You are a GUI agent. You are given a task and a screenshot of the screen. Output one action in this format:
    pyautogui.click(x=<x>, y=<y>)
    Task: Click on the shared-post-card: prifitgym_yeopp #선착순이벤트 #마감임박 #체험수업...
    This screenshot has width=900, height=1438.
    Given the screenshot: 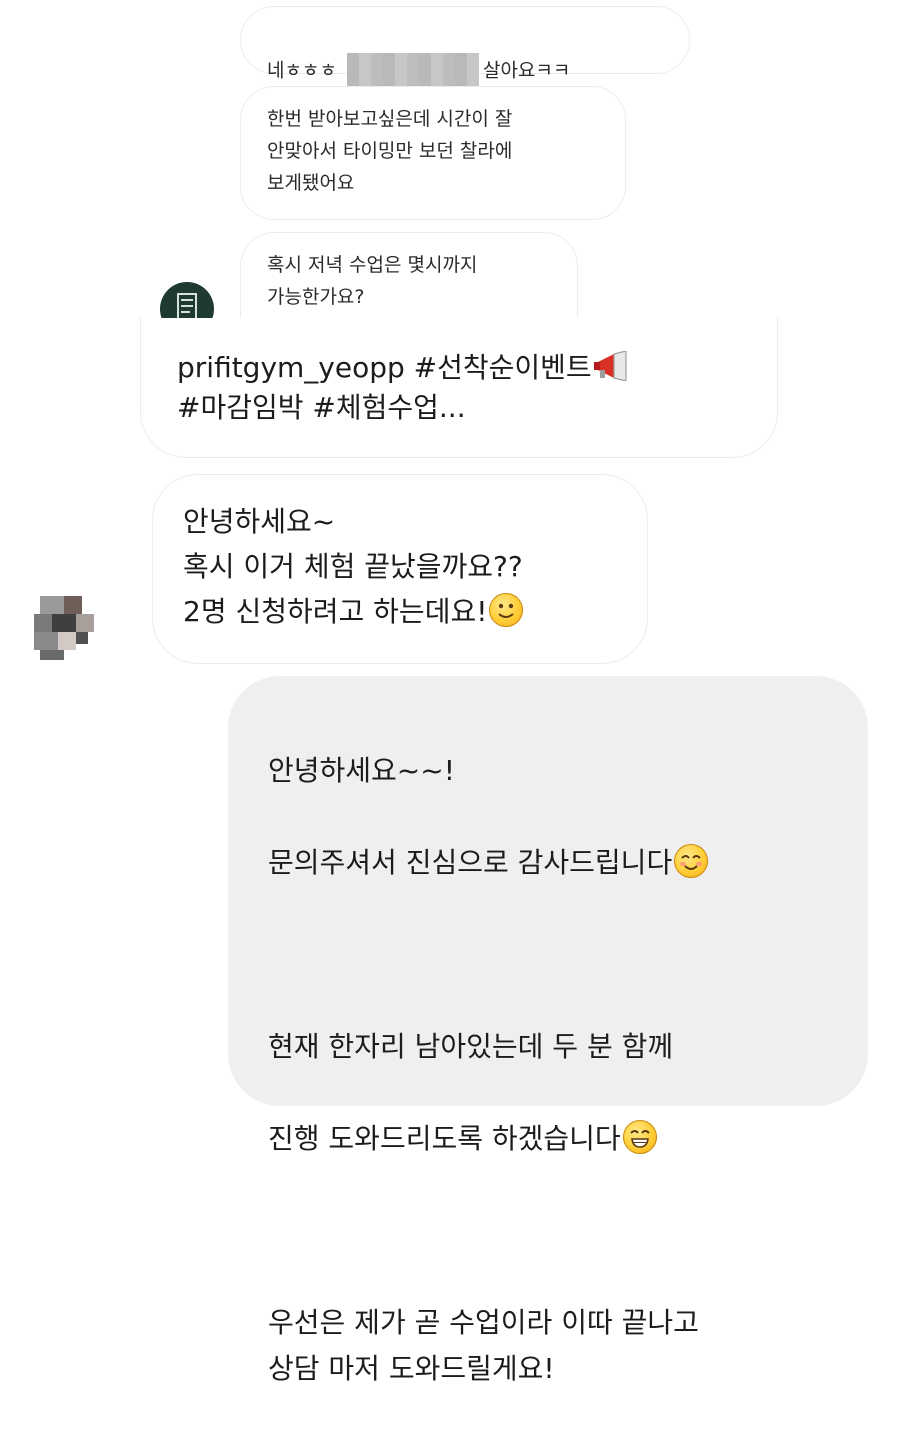 What is the action you would take?
    pyautogui.click(x=459, y=388)
    